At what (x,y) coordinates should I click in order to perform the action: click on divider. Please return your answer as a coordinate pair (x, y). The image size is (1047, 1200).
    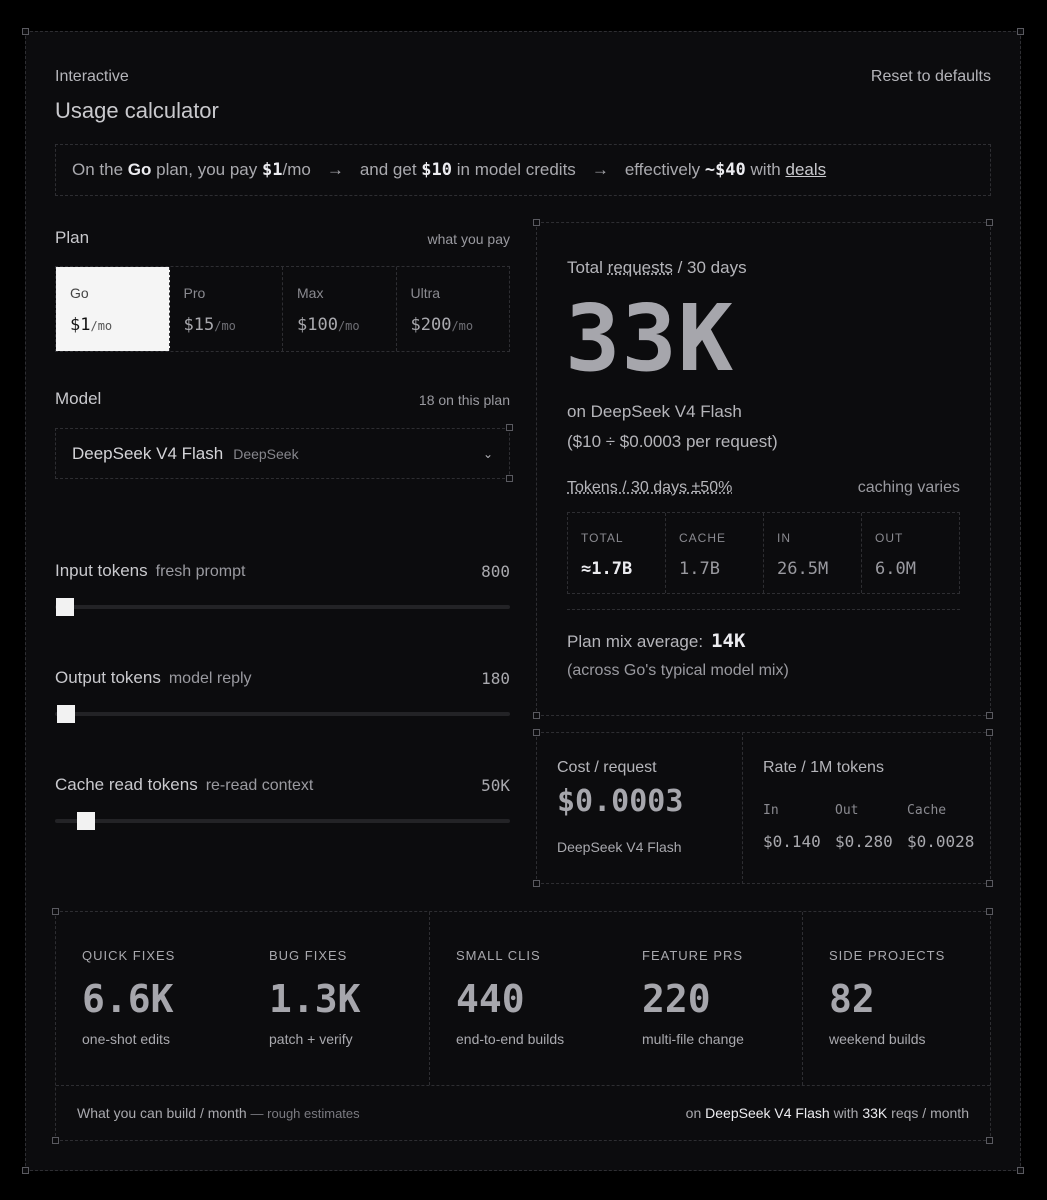
    Looking at the image, I should click on (763, 609).